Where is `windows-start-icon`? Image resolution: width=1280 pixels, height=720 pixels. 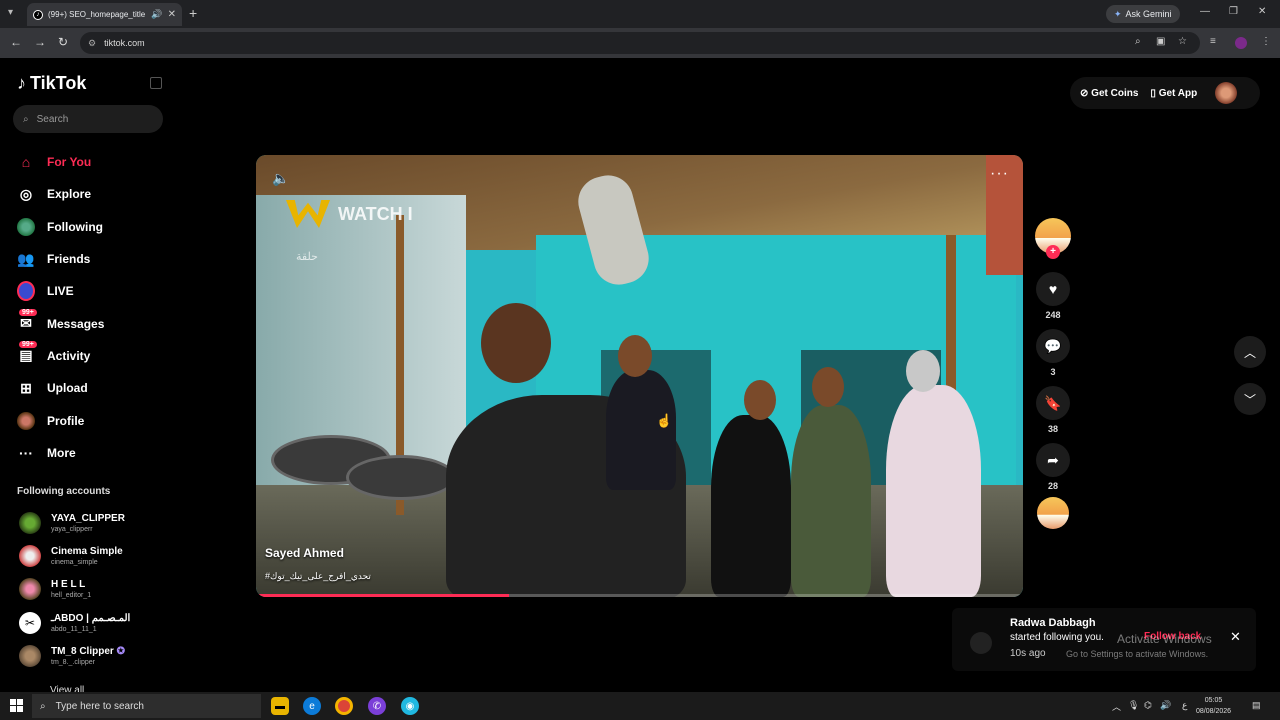
windows-start-icon is located at coordinates (16, 705).